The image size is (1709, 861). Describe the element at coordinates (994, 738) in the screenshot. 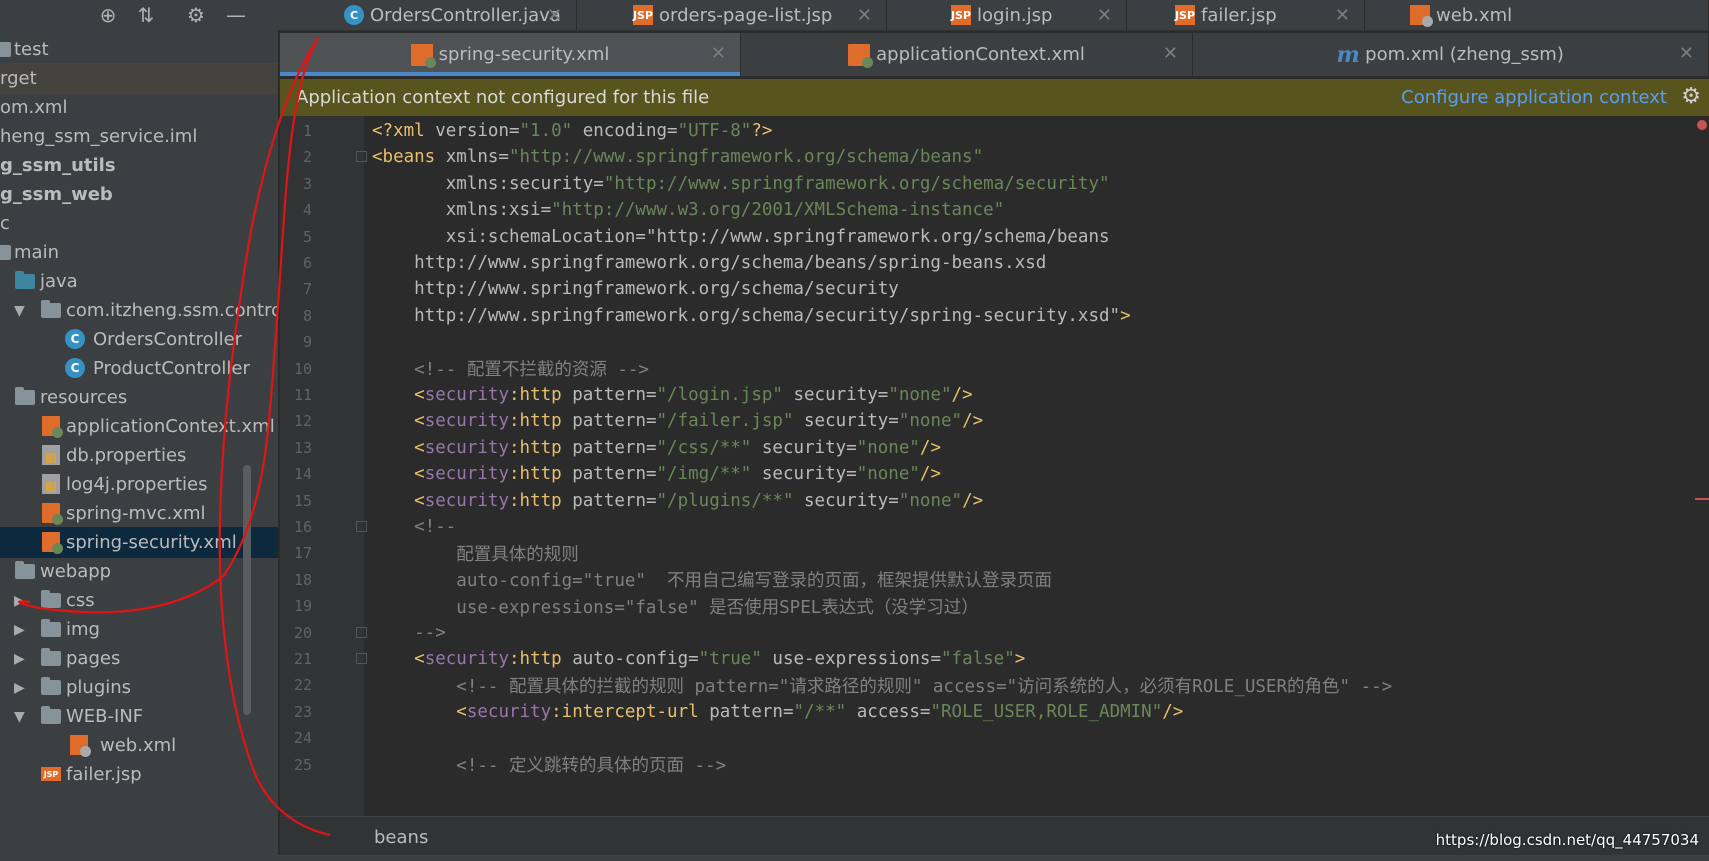

I see `code-line: 24` at that location.